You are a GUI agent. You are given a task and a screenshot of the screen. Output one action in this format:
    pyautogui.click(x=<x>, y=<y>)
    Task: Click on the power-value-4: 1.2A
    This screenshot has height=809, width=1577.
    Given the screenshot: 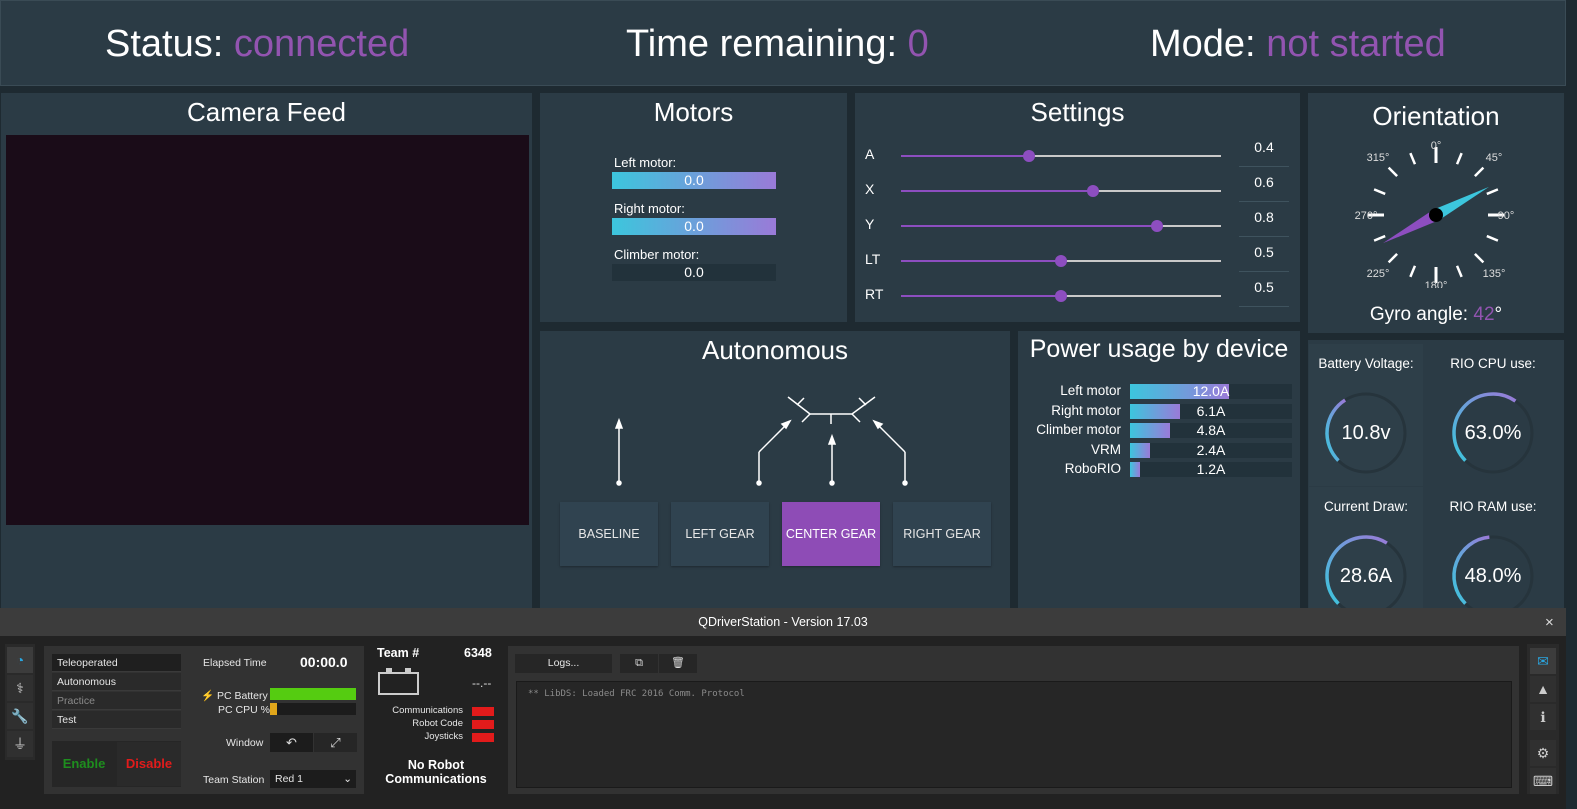 What is the action you would take?
    pyautogui.click(x=1211, y=469)
    